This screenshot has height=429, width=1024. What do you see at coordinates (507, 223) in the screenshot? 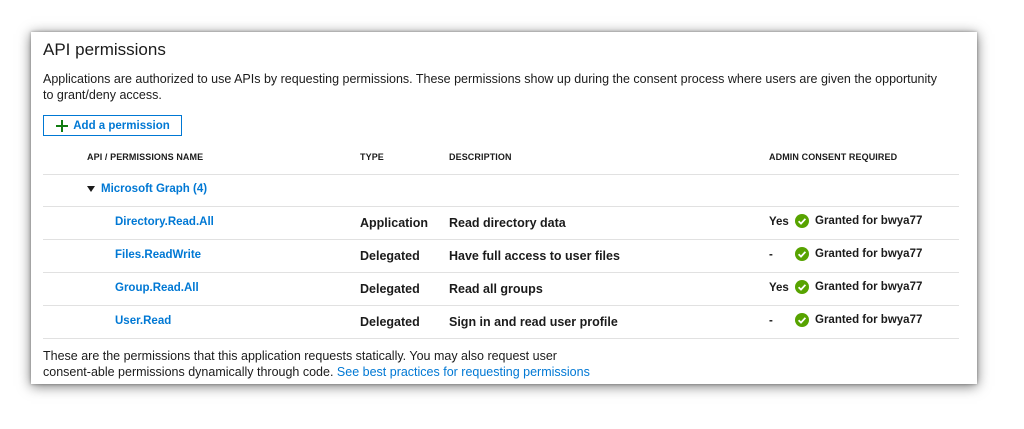
I see `permission-description: Read directory data` at bounding box center [507, 223].